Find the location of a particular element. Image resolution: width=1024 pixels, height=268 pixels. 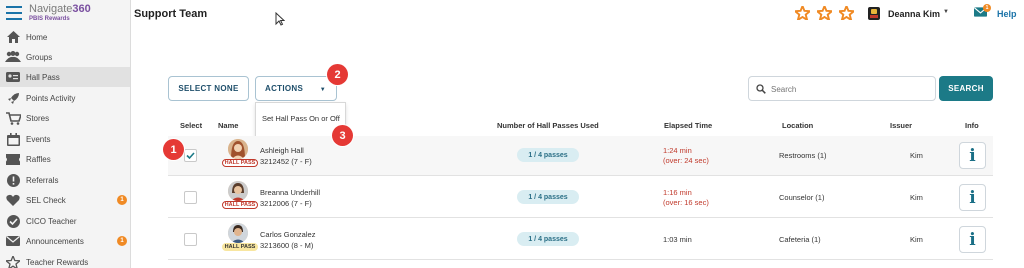

sidebar-item-label: Hall Pass is located at coordinates (43, 77).